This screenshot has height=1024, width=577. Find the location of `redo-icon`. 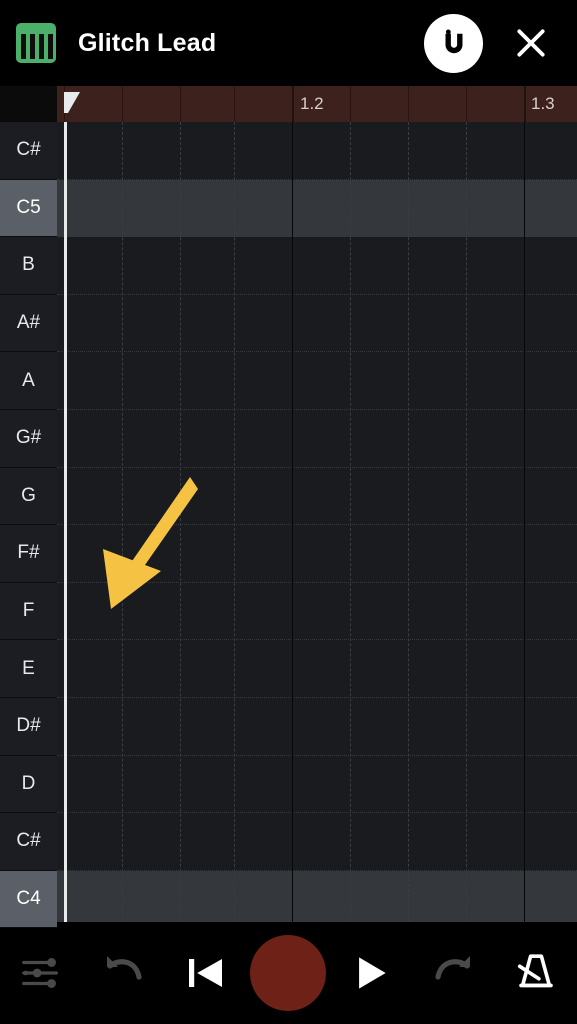

redo-icon is located at coordinates (453, 973).